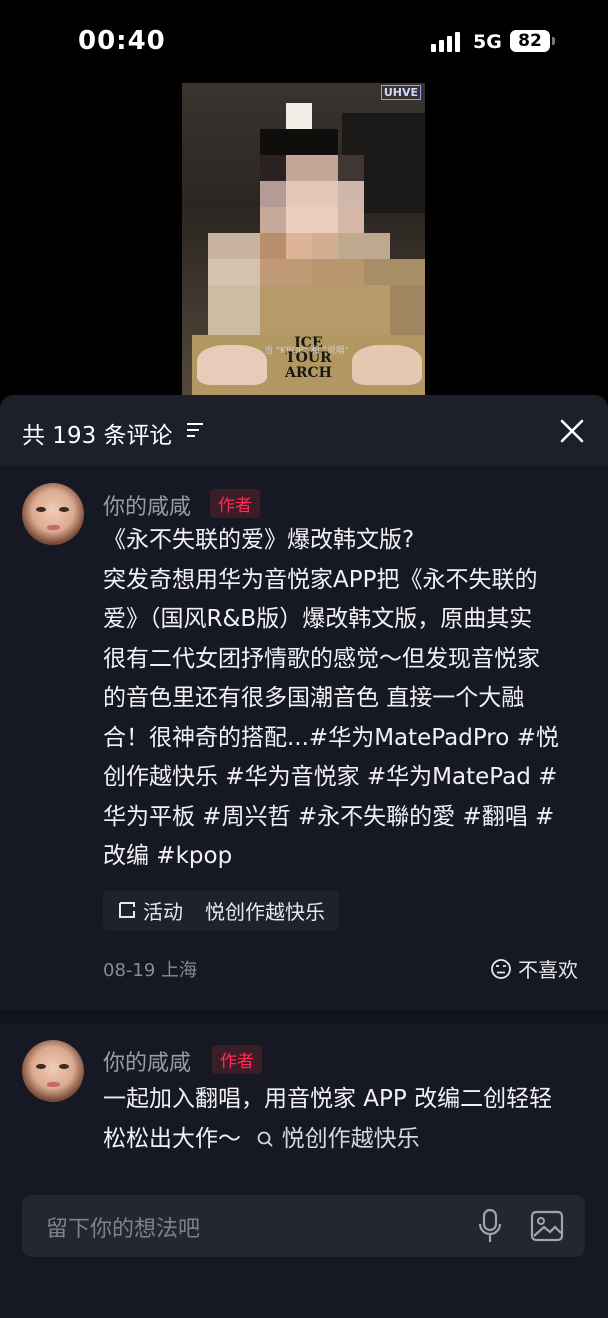 Image resolution: width=608 pixels, height=1318 pixels. I want to click on comment-divider, so click(304, 1017).